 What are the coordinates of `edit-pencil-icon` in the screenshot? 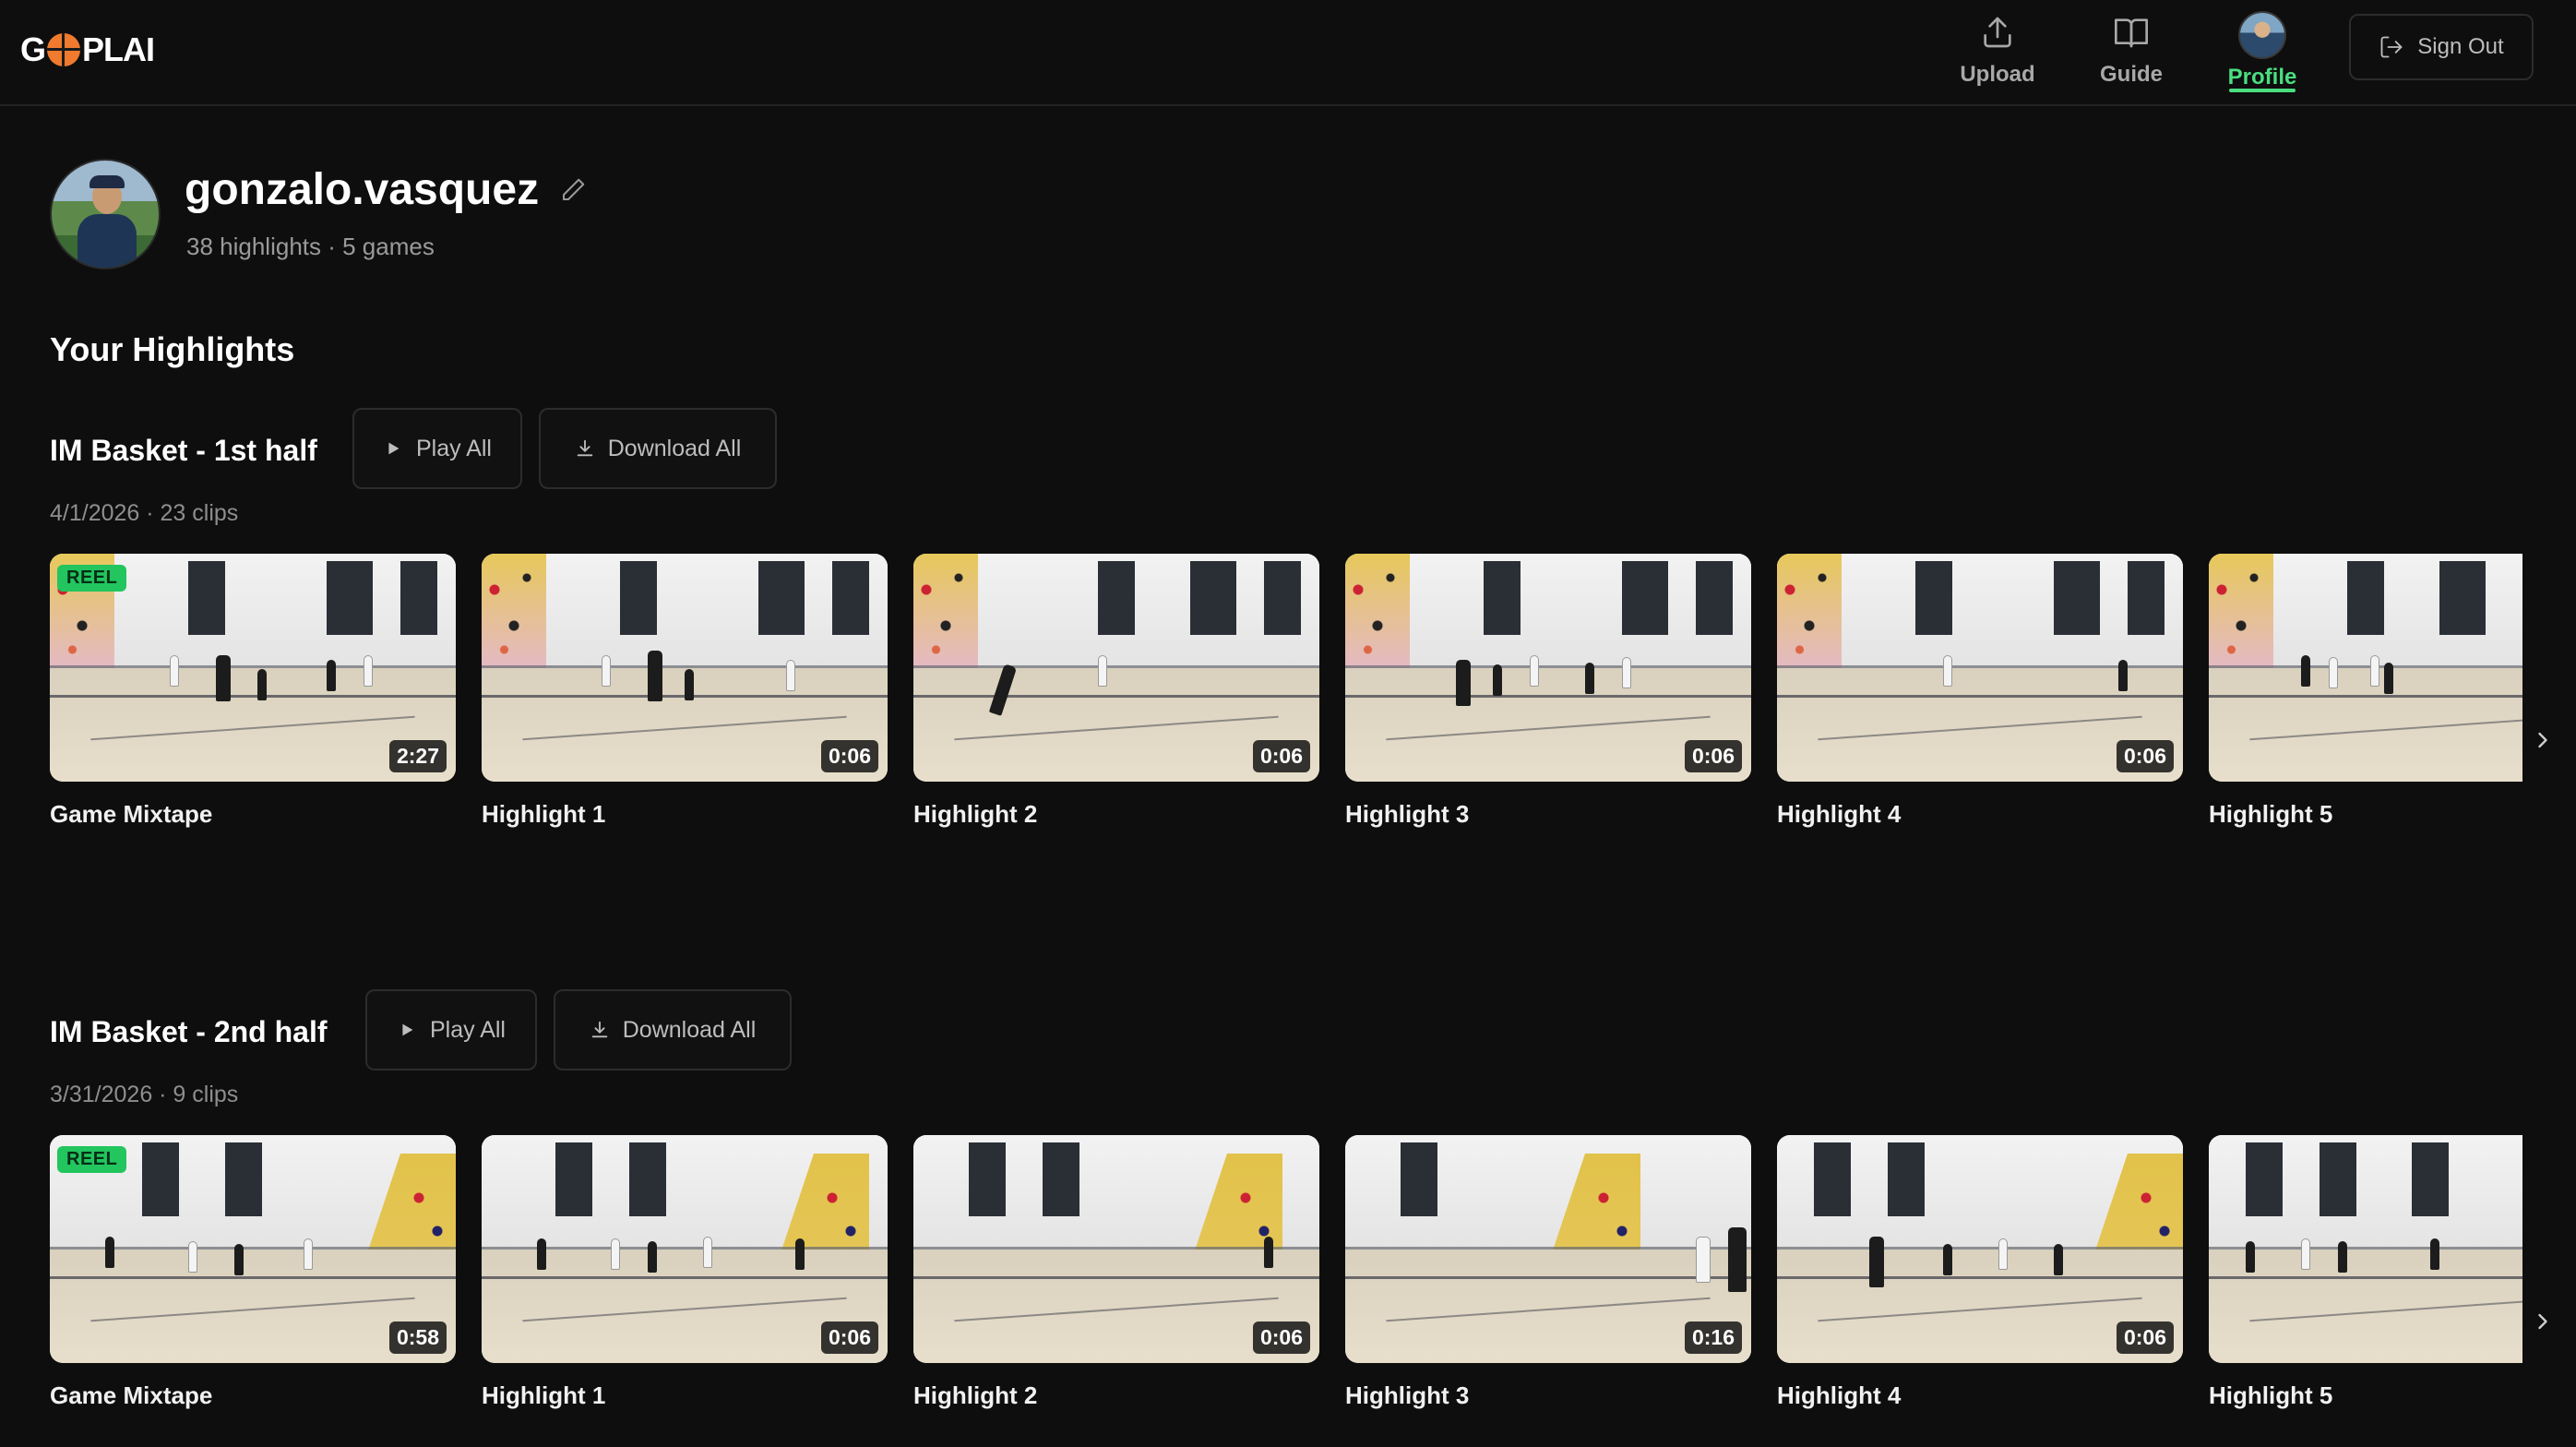 It's located at (573, 190).